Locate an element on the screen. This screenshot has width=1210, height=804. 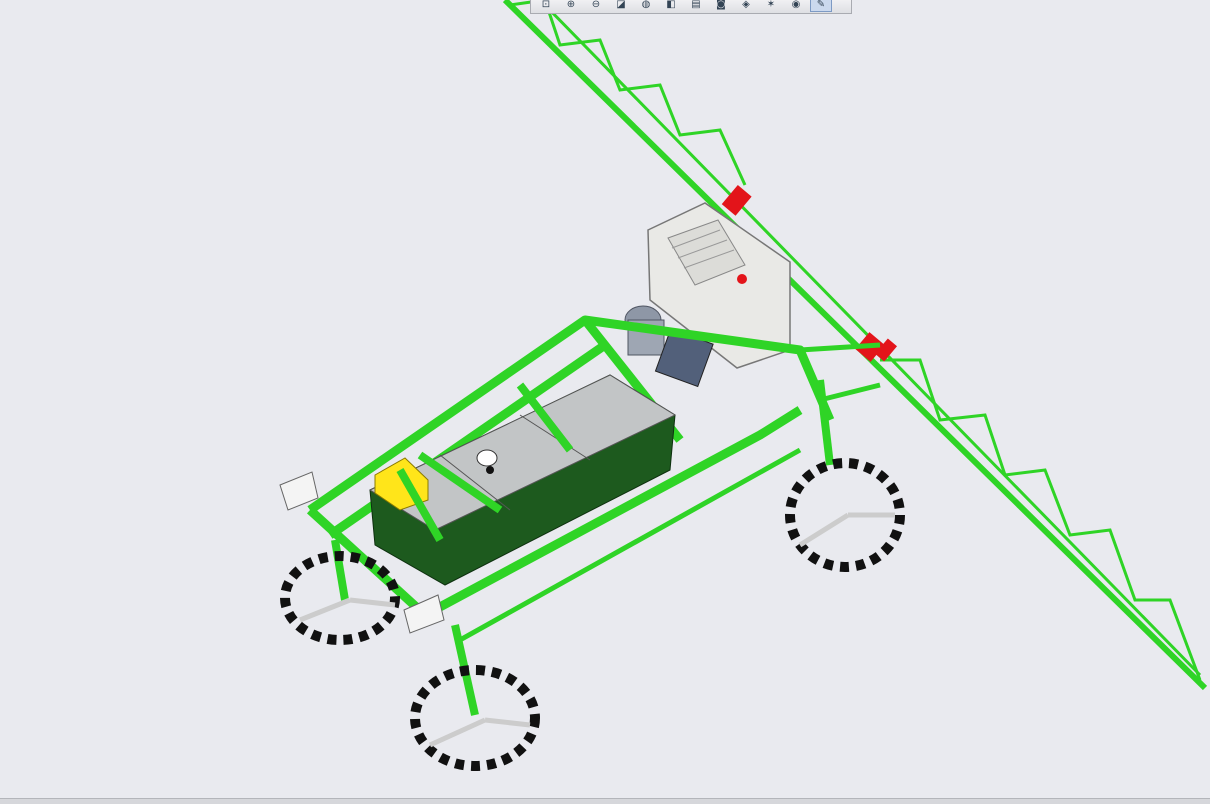
zoom-out-icon: ⊖ is located at coordinates (596, 5).